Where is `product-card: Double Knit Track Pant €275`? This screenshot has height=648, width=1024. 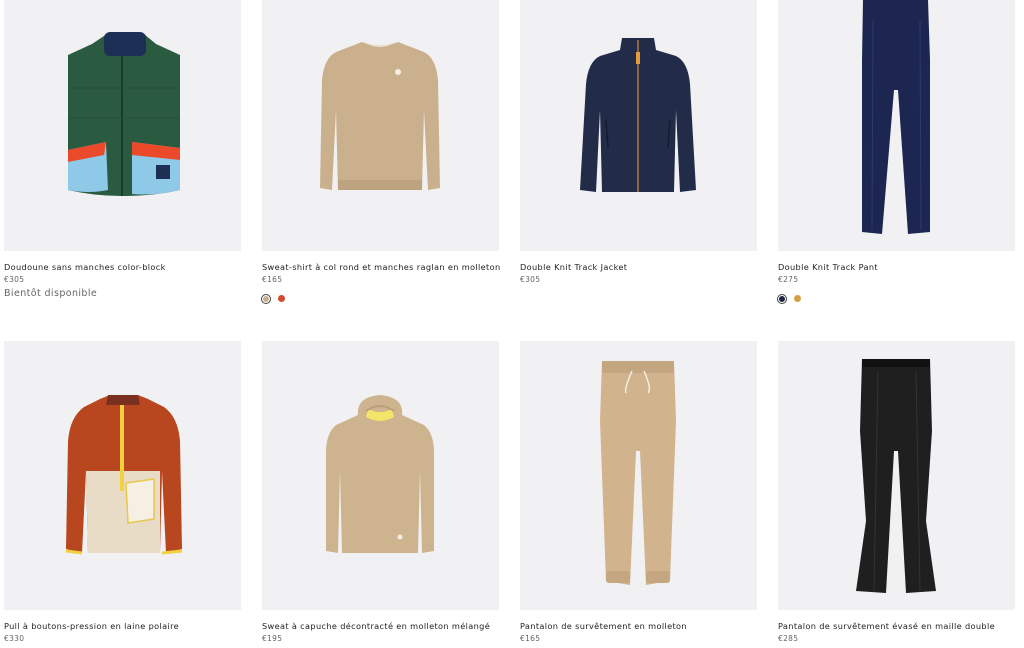 product-card: Double Knit Track Pant €275 is located at coordinates (896, 151).